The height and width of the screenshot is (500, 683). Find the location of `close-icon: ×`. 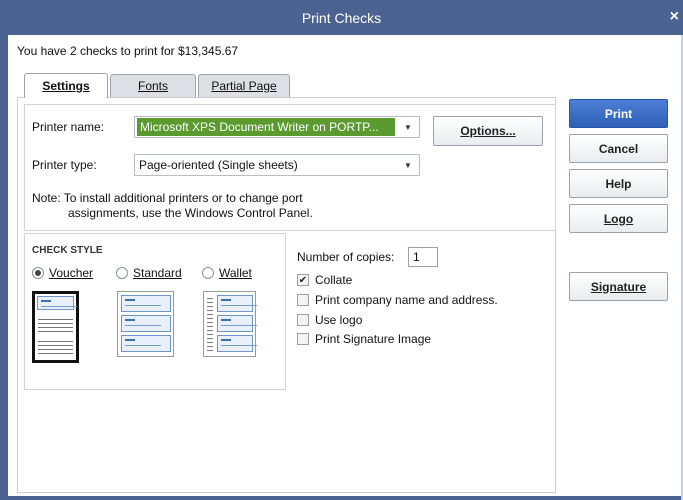

close-icon: × is located at coordinates (674, 17).